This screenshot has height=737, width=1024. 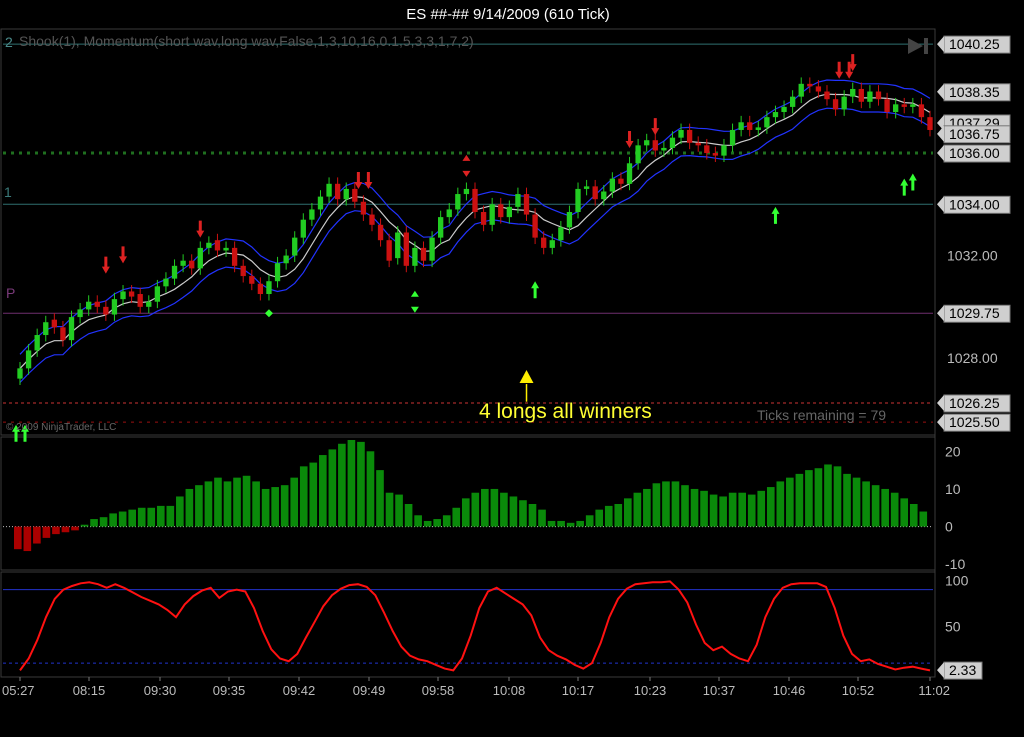 I want to click on price-tick-label: 1028.00, so click(x=972, y=358).